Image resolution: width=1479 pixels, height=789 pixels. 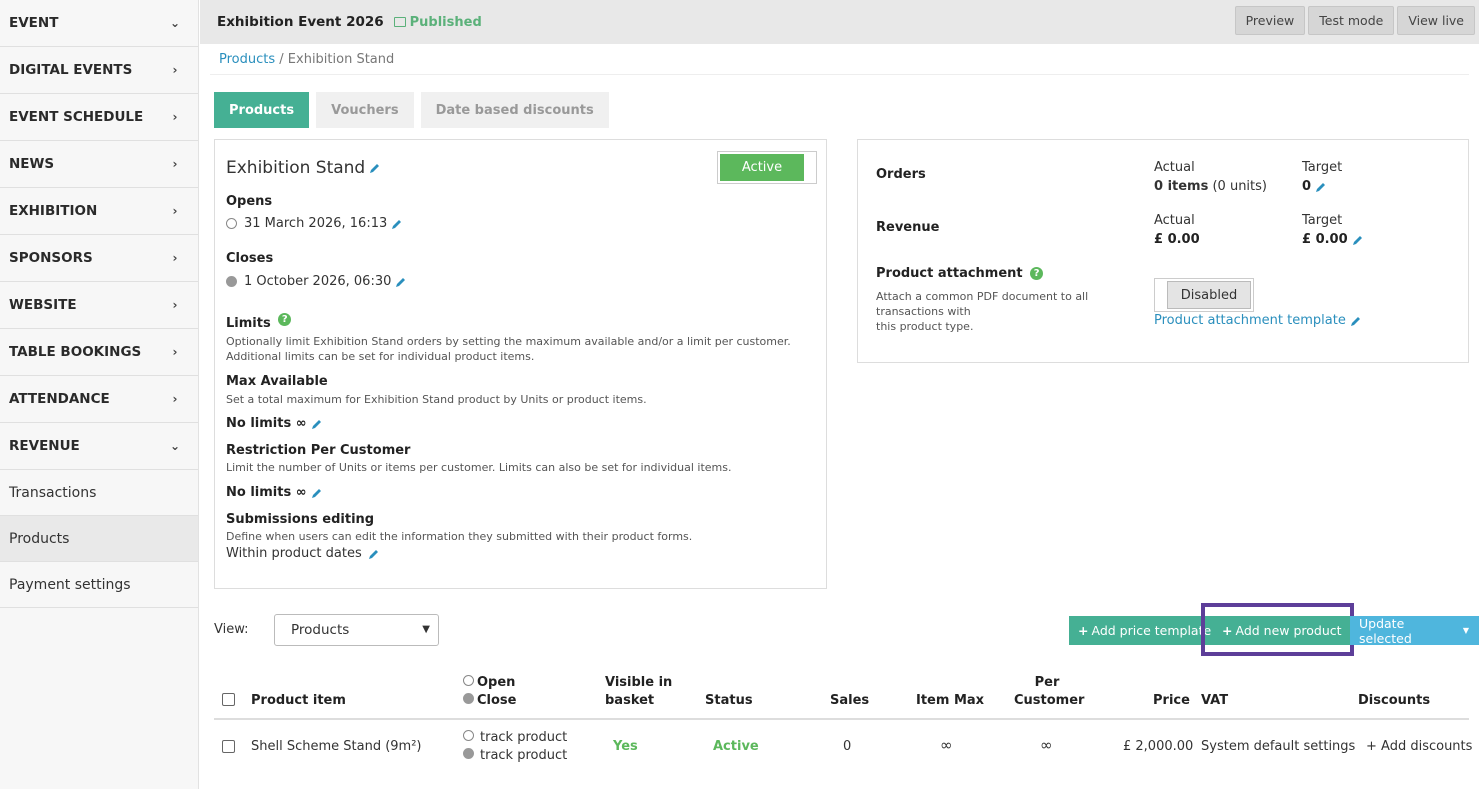 What do you see at coordinates (99, 446) in the screenshot?
I see `sidebar-item-revenue: REVENUE ⌄` at bounding box center [99, 446].